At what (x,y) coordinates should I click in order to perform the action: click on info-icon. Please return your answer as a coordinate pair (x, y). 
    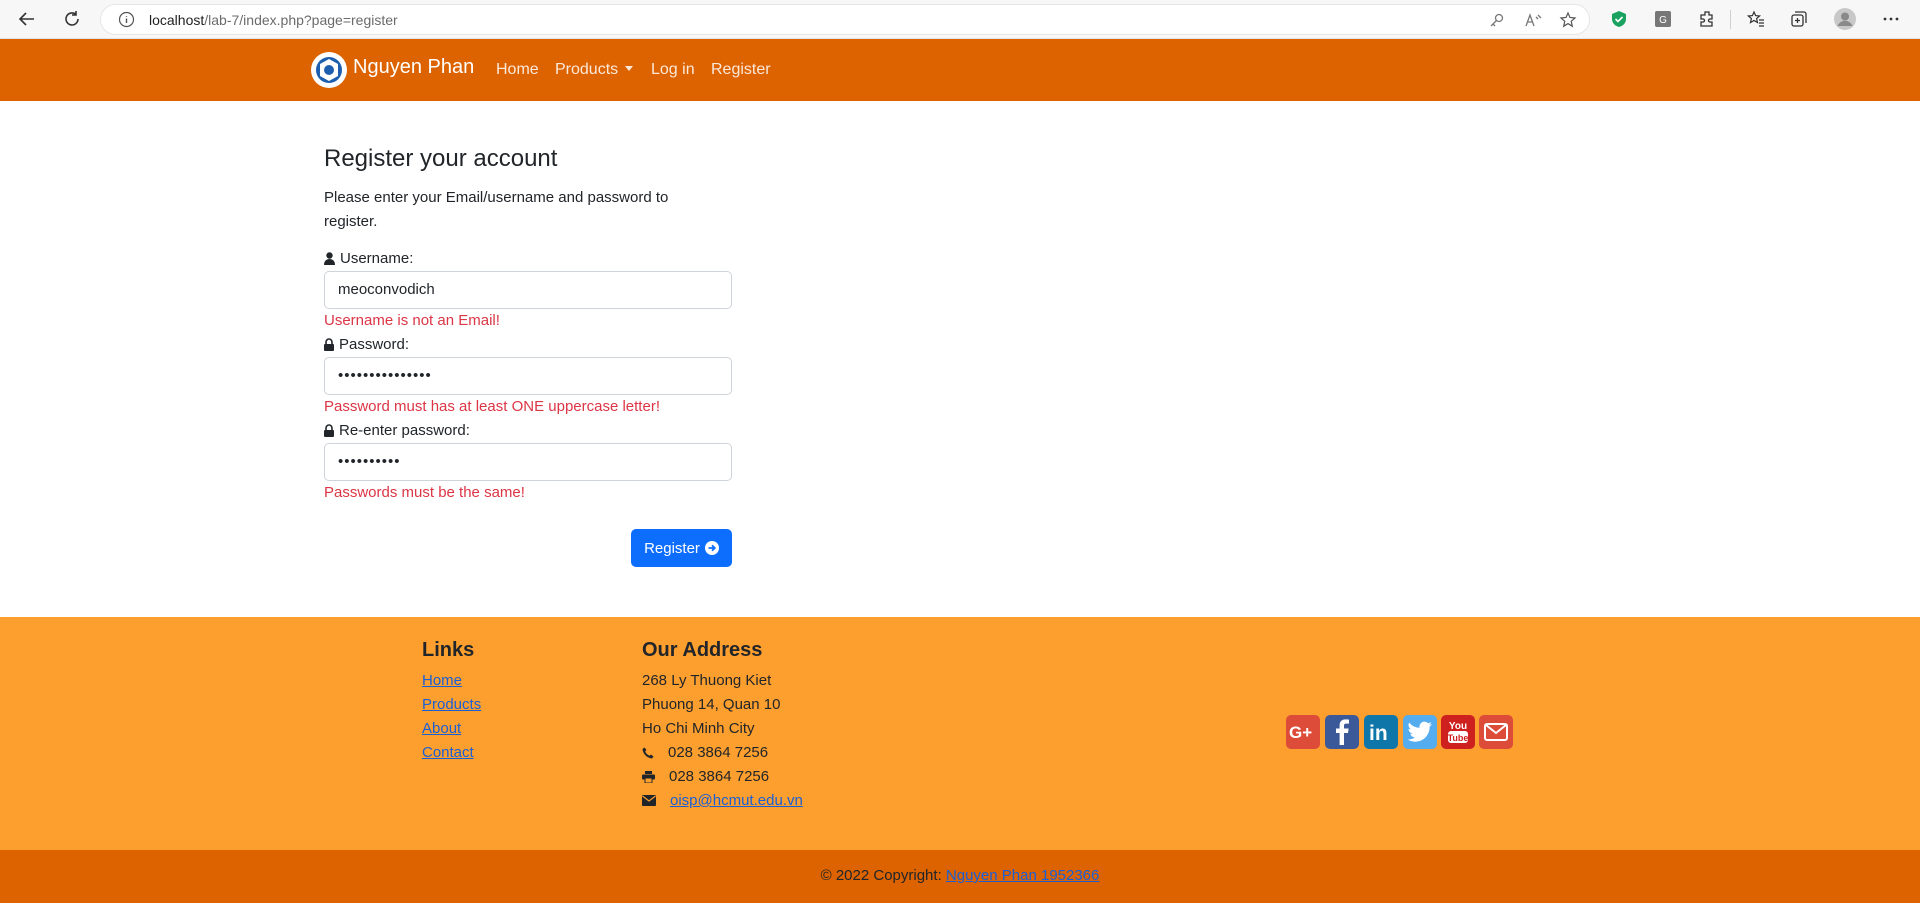
    Looking at the image, I should click on (126, 19).